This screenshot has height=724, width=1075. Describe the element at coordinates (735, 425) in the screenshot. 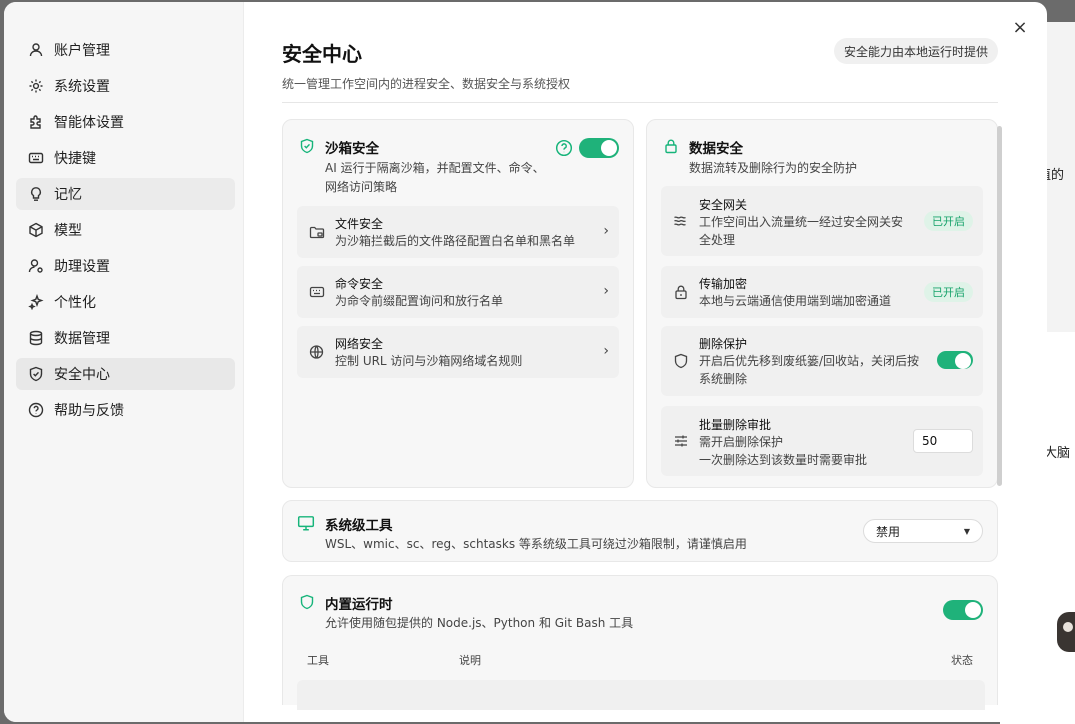

I see `row-title: 批量删除审批` at that location.